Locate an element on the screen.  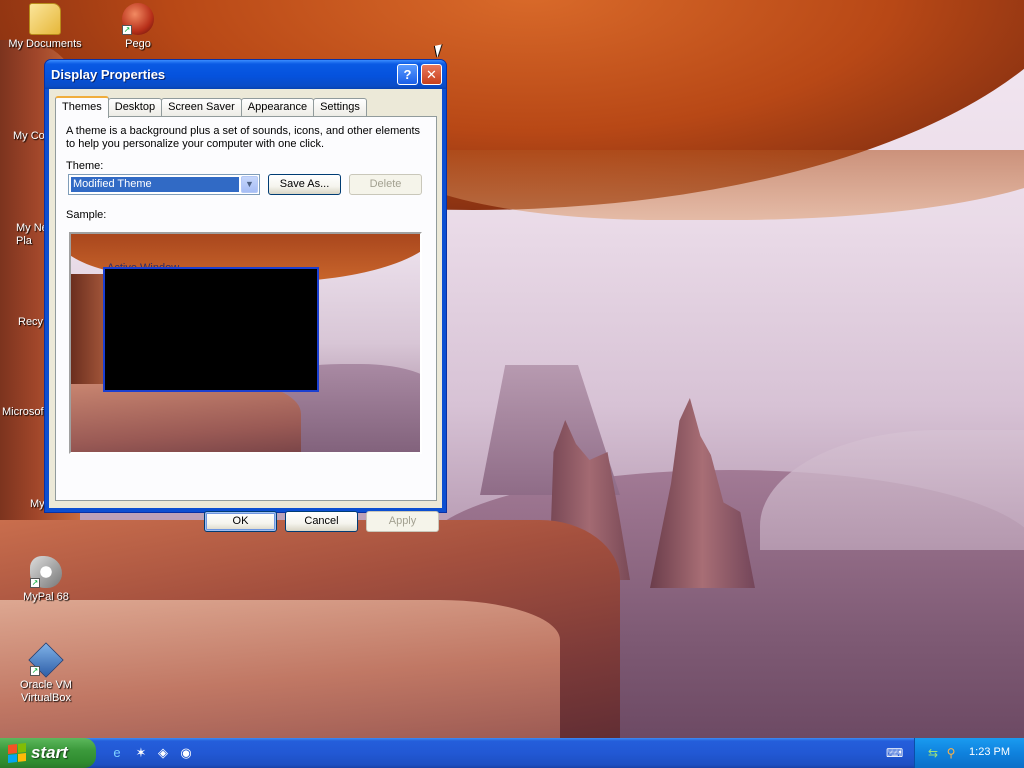
system-tray: ⇆ ⚲ 1:23 PM is located at coordinates (969, 753).